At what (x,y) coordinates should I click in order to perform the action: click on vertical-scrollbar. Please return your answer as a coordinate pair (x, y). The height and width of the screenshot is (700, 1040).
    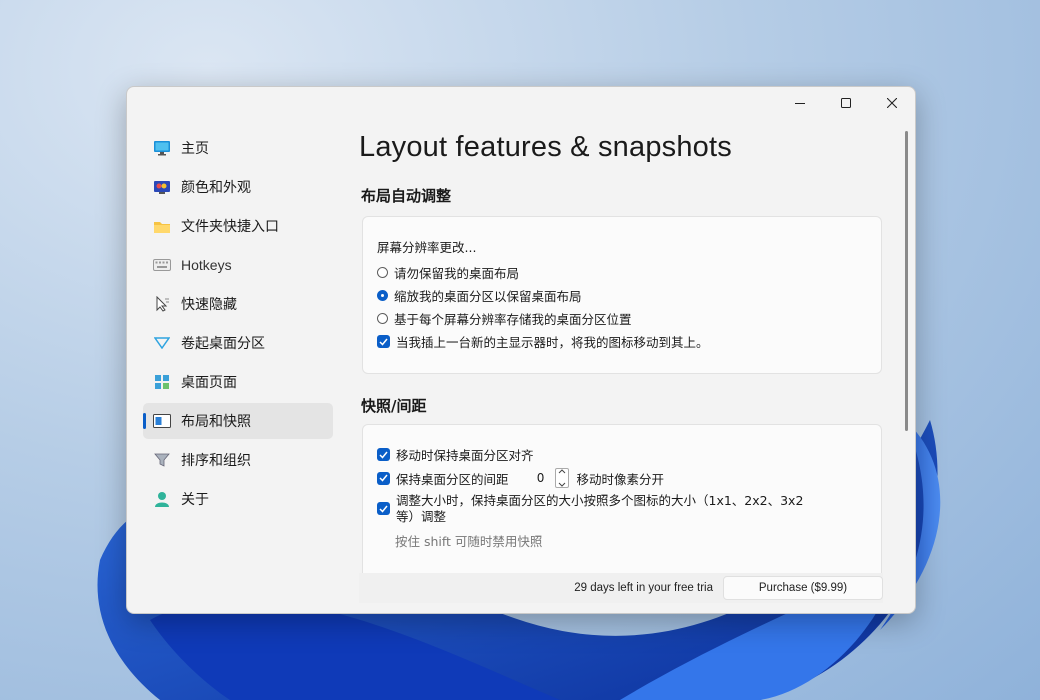
    Looking at the image, I should click on (906, 281).